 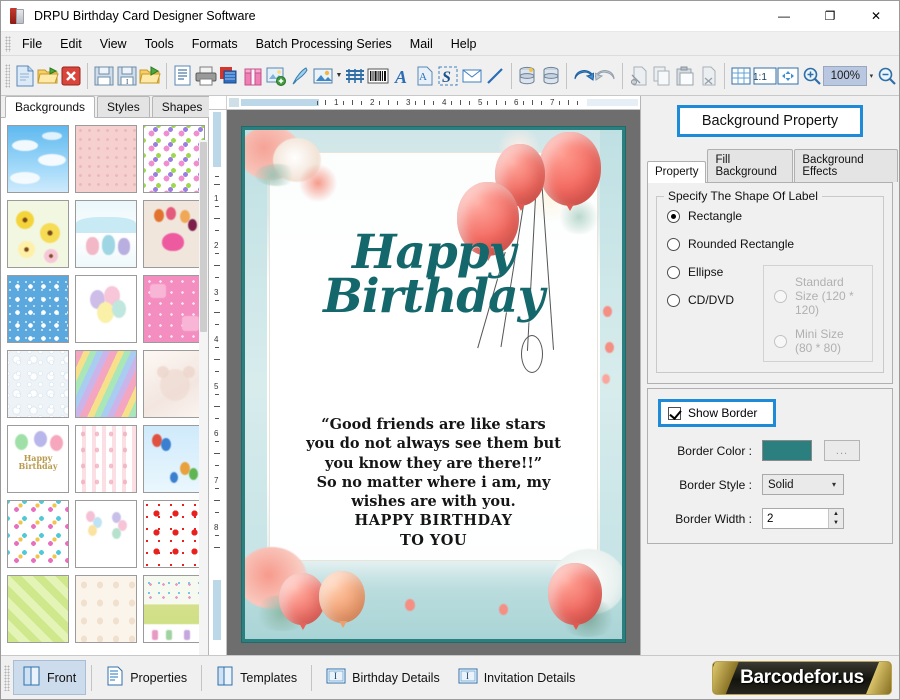 What do you see at coordinates (38, 309) in the screenshot?
I see `thumb-blue-stars` at bounding box center [38, 309].